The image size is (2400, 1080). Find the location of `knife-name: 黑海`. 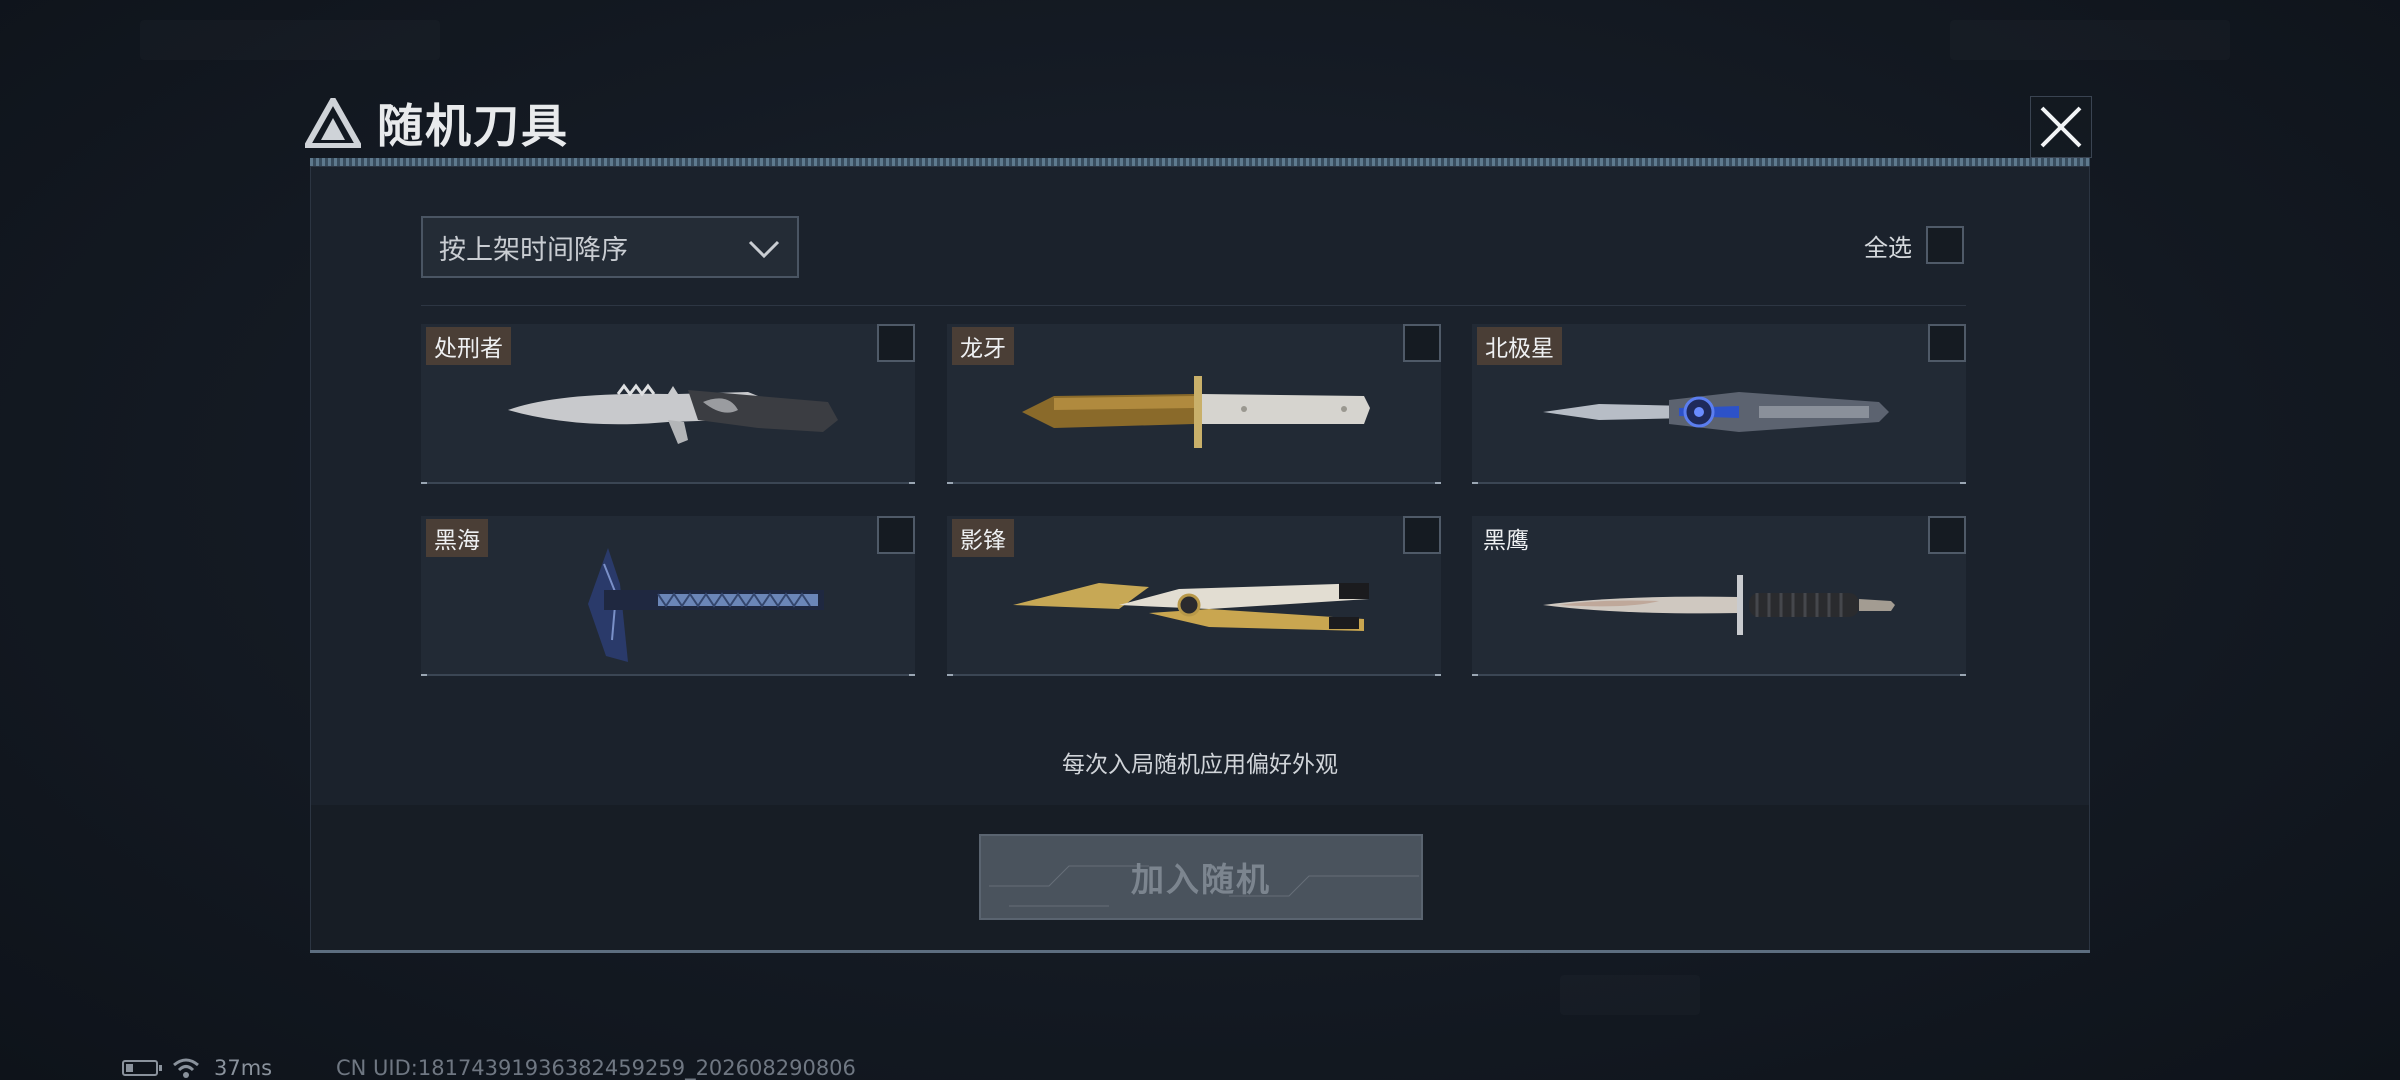

knife-name: 黑海 is located at coordinates (457, 538).